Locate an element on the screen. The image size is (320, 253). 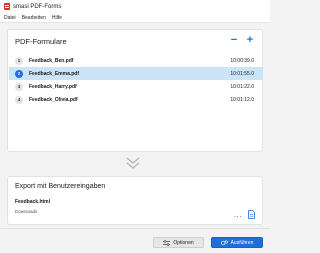
export-folder: Downloads is located at coordinates (26, 211).